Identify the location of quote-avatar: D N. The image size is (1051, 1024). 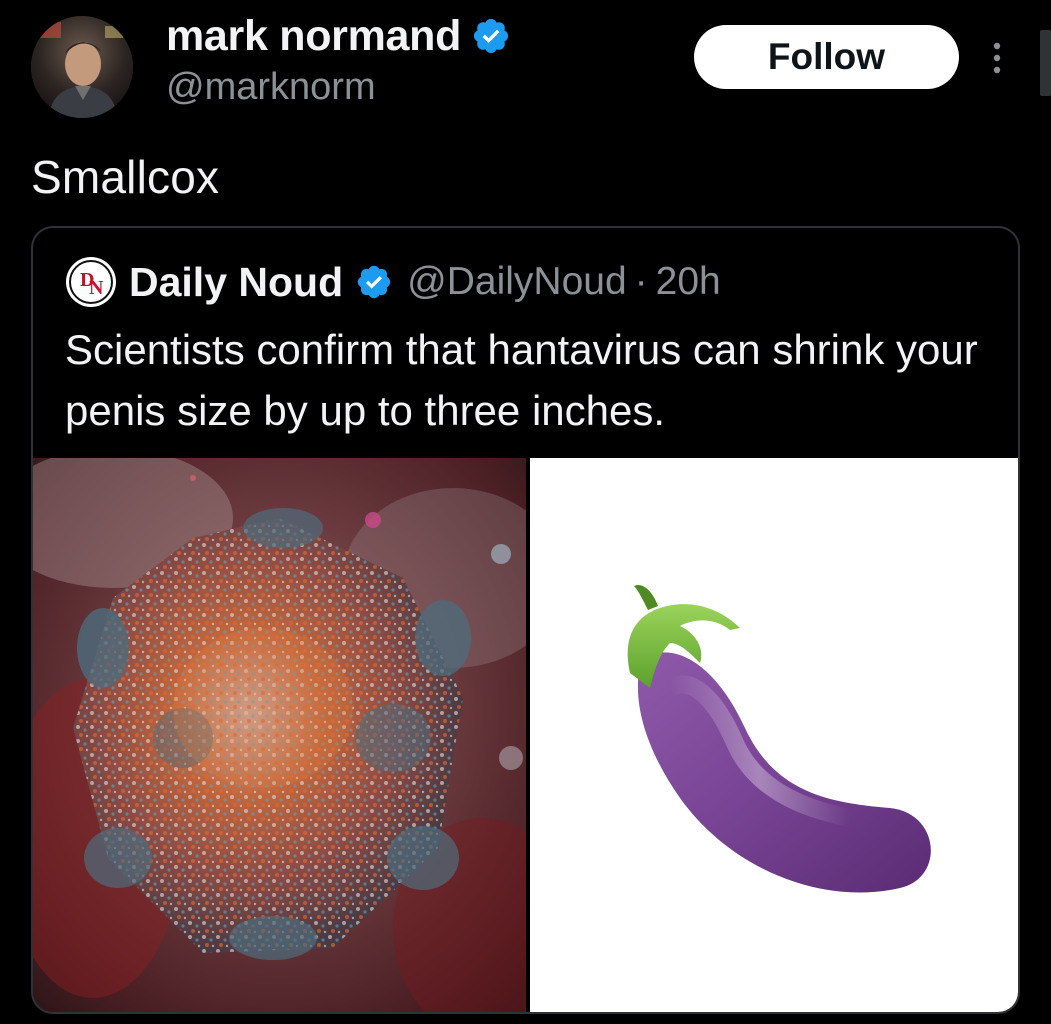
(91, 282).